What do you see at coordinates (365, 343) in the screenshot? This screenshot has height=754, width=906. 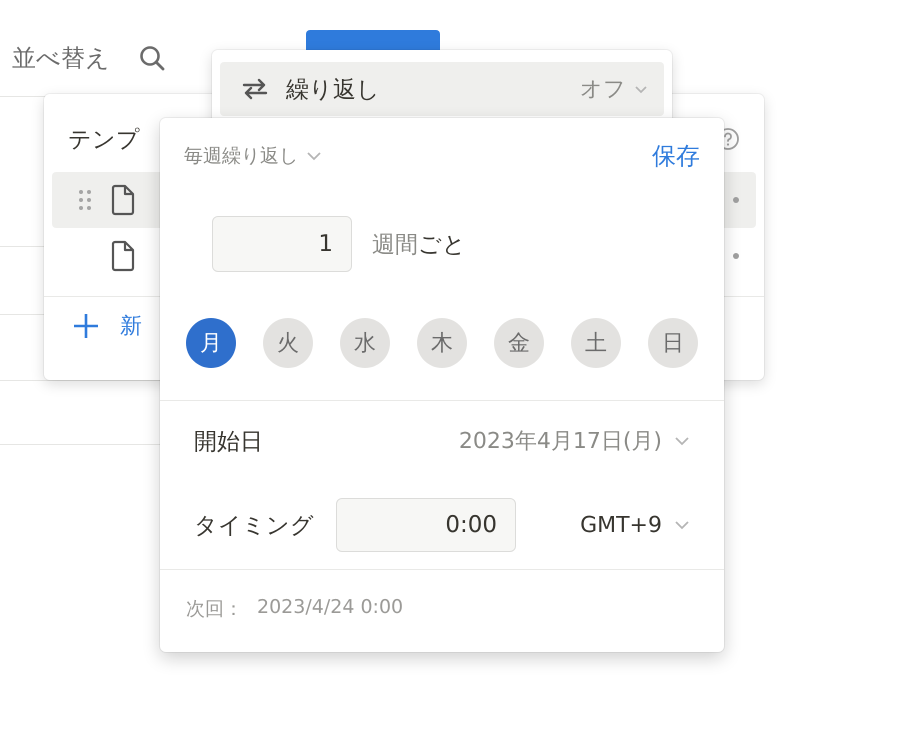 I see `weekday-toggle: 水` at bounding box center [365, 343].